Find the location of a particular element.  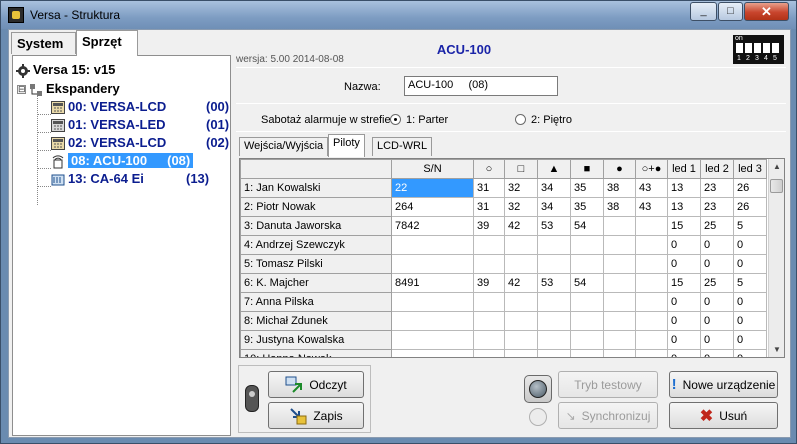

row-user-name: 2: Piotr Nowak is located at coordinates (316, 207).